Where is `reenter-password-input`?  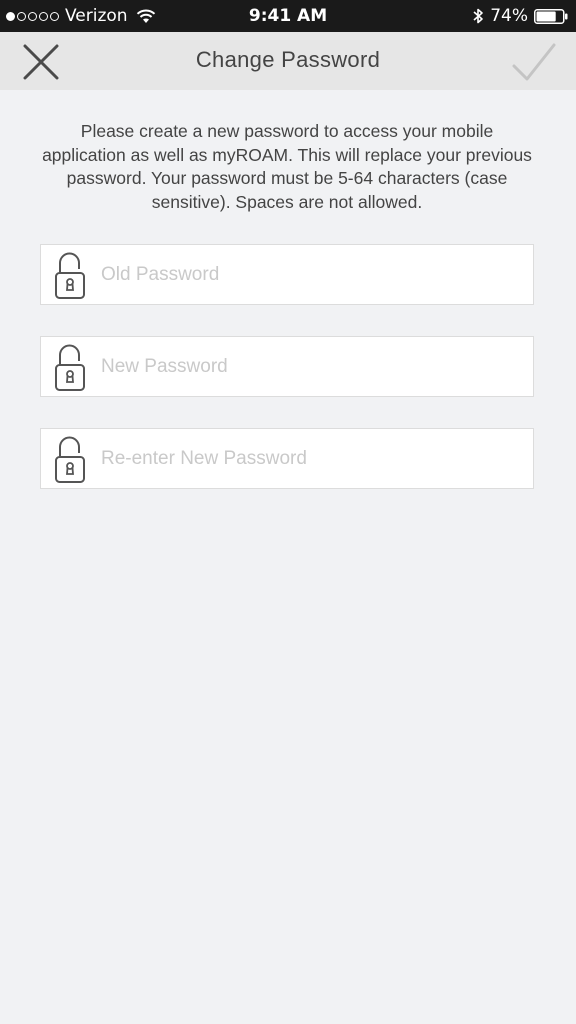
reenter-password-input is located at coordinates (311, 458).